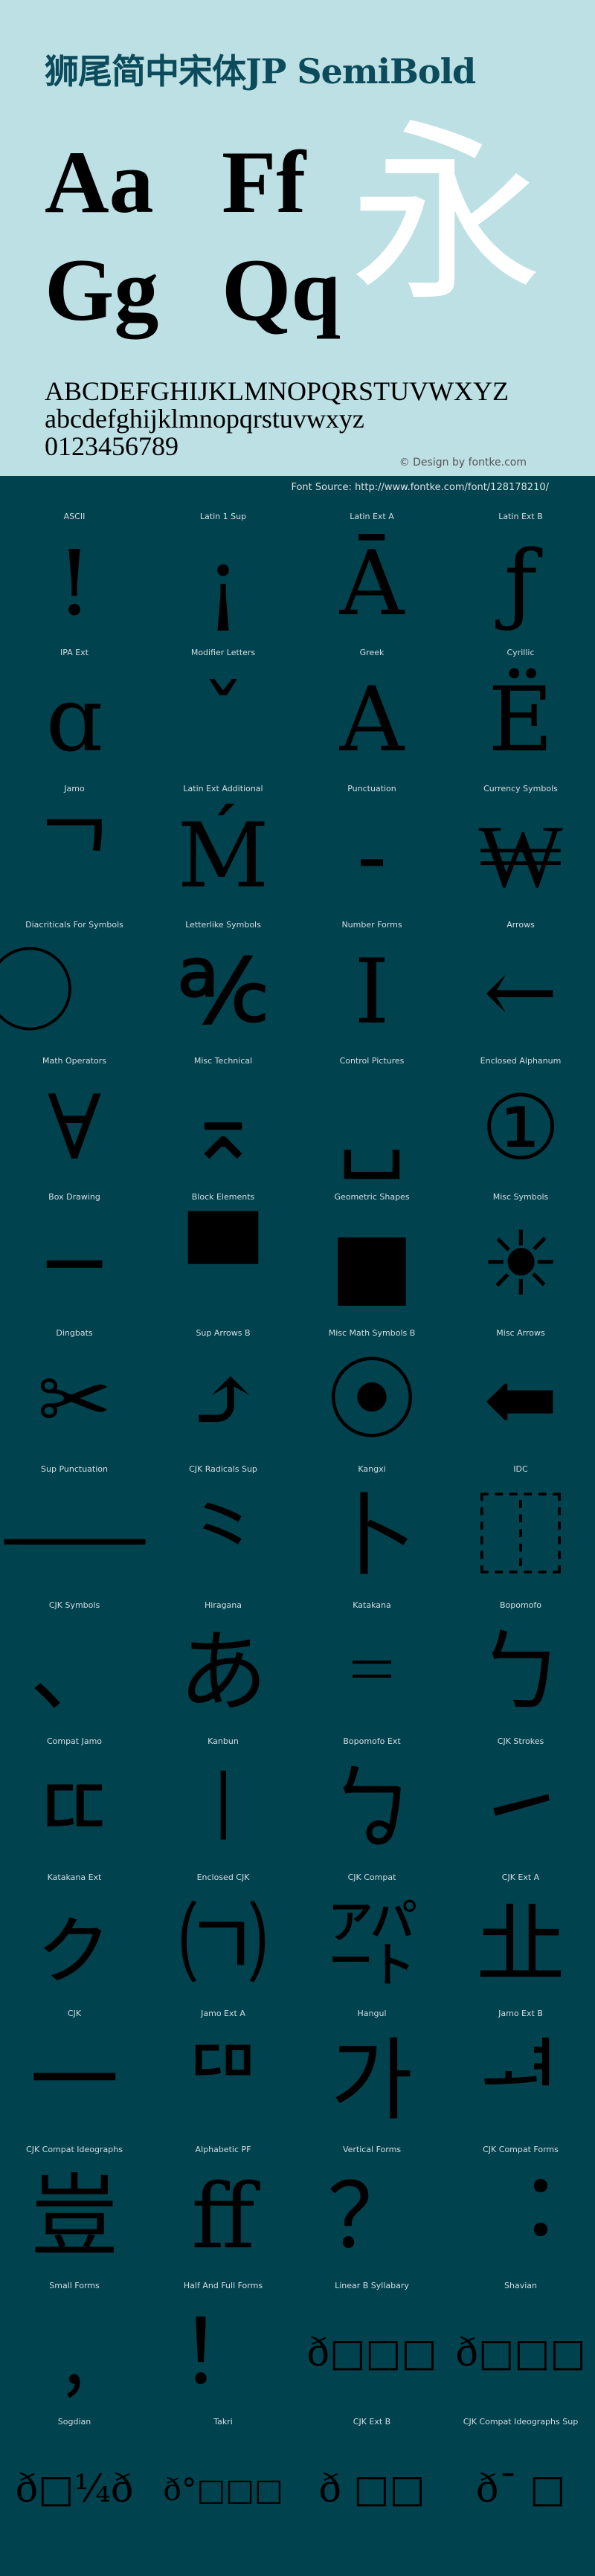 Image resolution: width=595 pixels, height=2576 pixels. What do you see at coordinates (521, 2081) in the screenshot?
I see `block-sample-glyph: ힰ` at bounding box center [521, 2081].